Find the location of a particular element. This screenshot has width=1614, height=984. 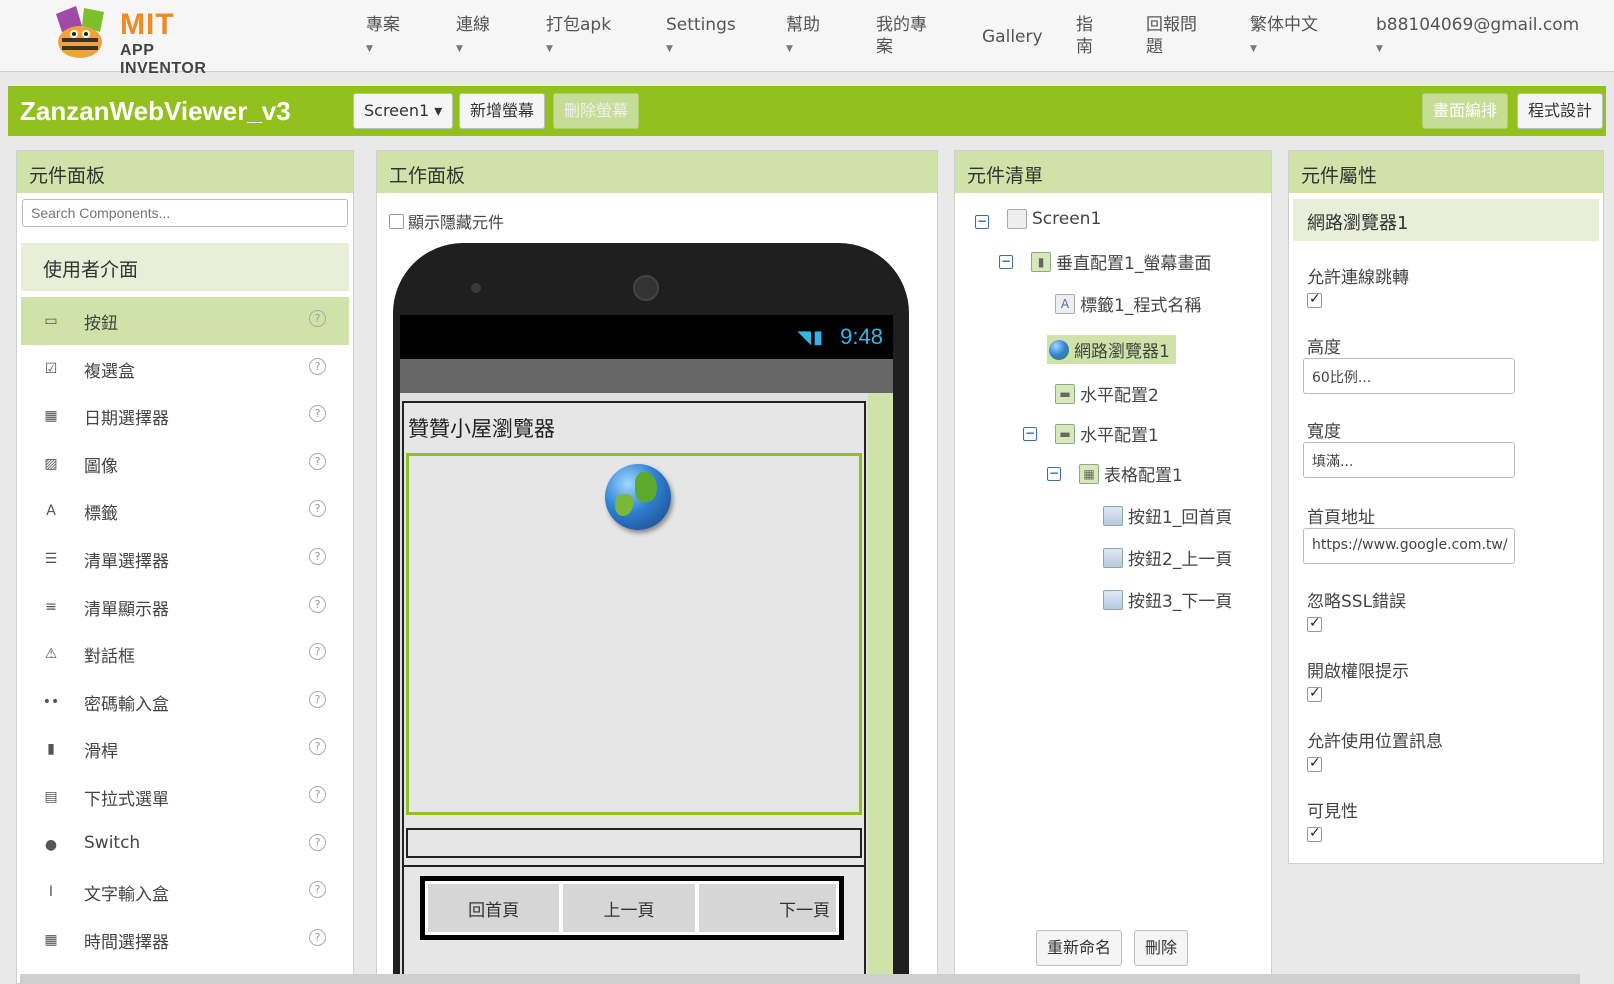

prop-ignore-ssl-label: 忽略SSL錯誤 is located at coordinates (1357, 602).